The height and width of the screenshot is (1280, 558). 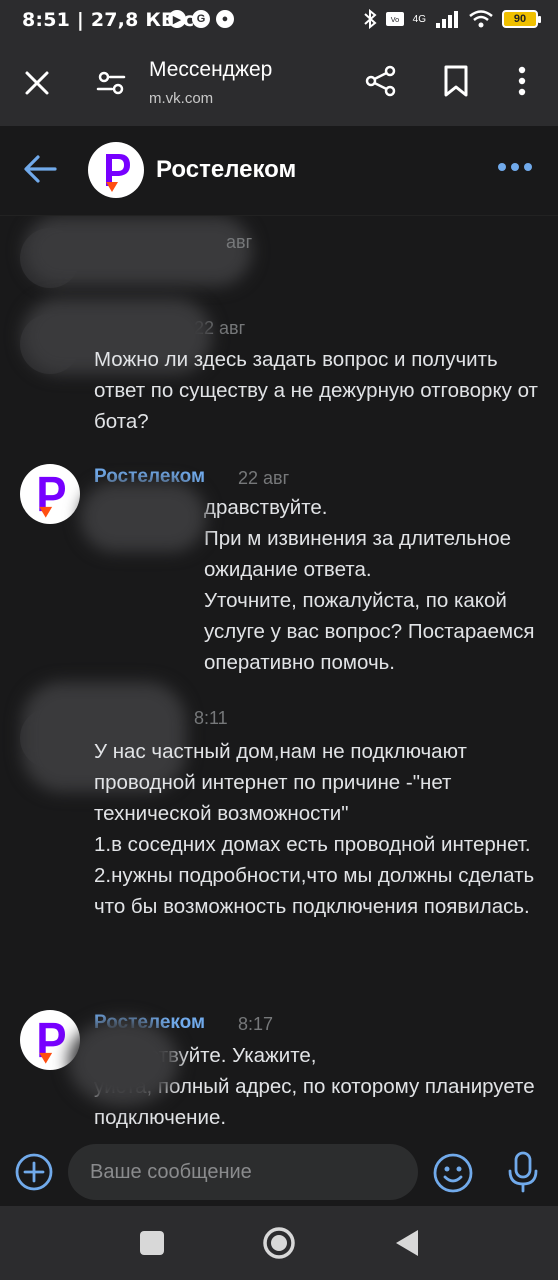 I want to click on bookmark-icon, so click(x=456, y=81).